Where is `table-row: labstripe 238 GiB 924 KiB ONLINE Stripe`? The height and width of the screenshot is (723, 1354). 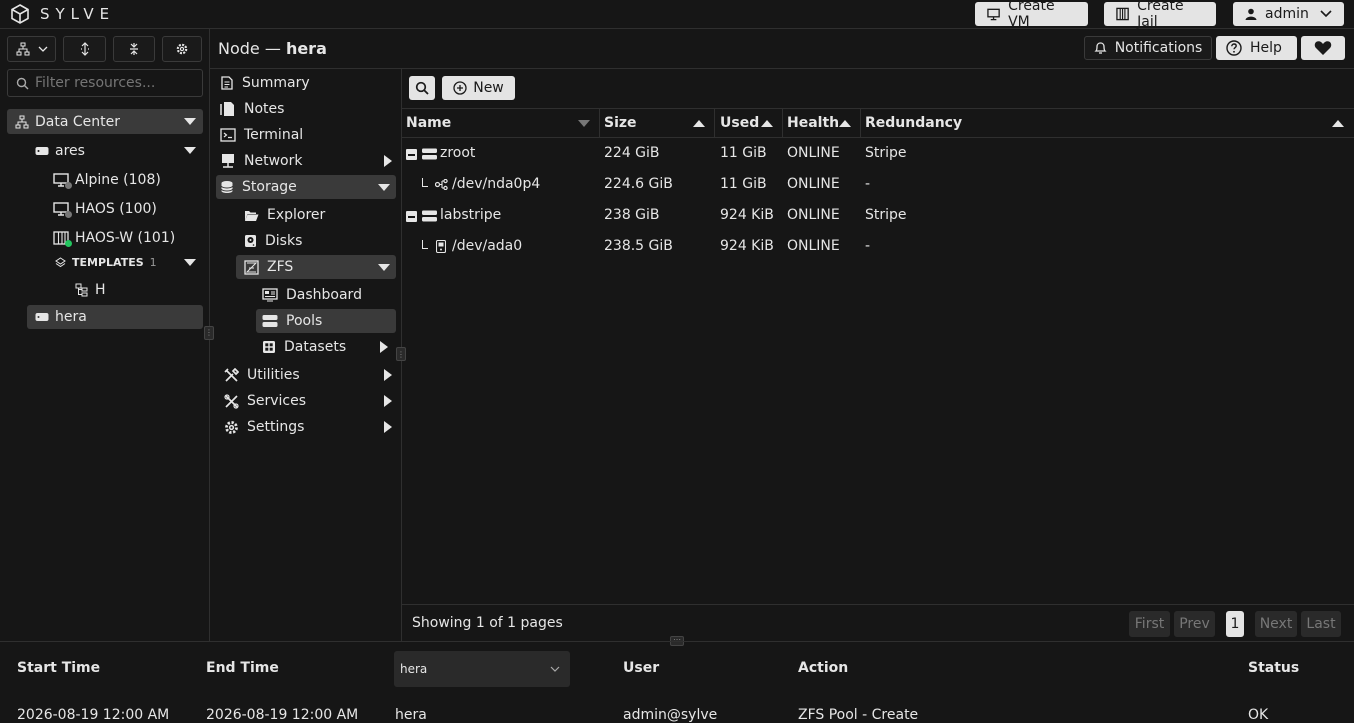 table-row: labstripe 238 GiB 924 KiB ONLINE Stripe is located at coordinates (878, 216).